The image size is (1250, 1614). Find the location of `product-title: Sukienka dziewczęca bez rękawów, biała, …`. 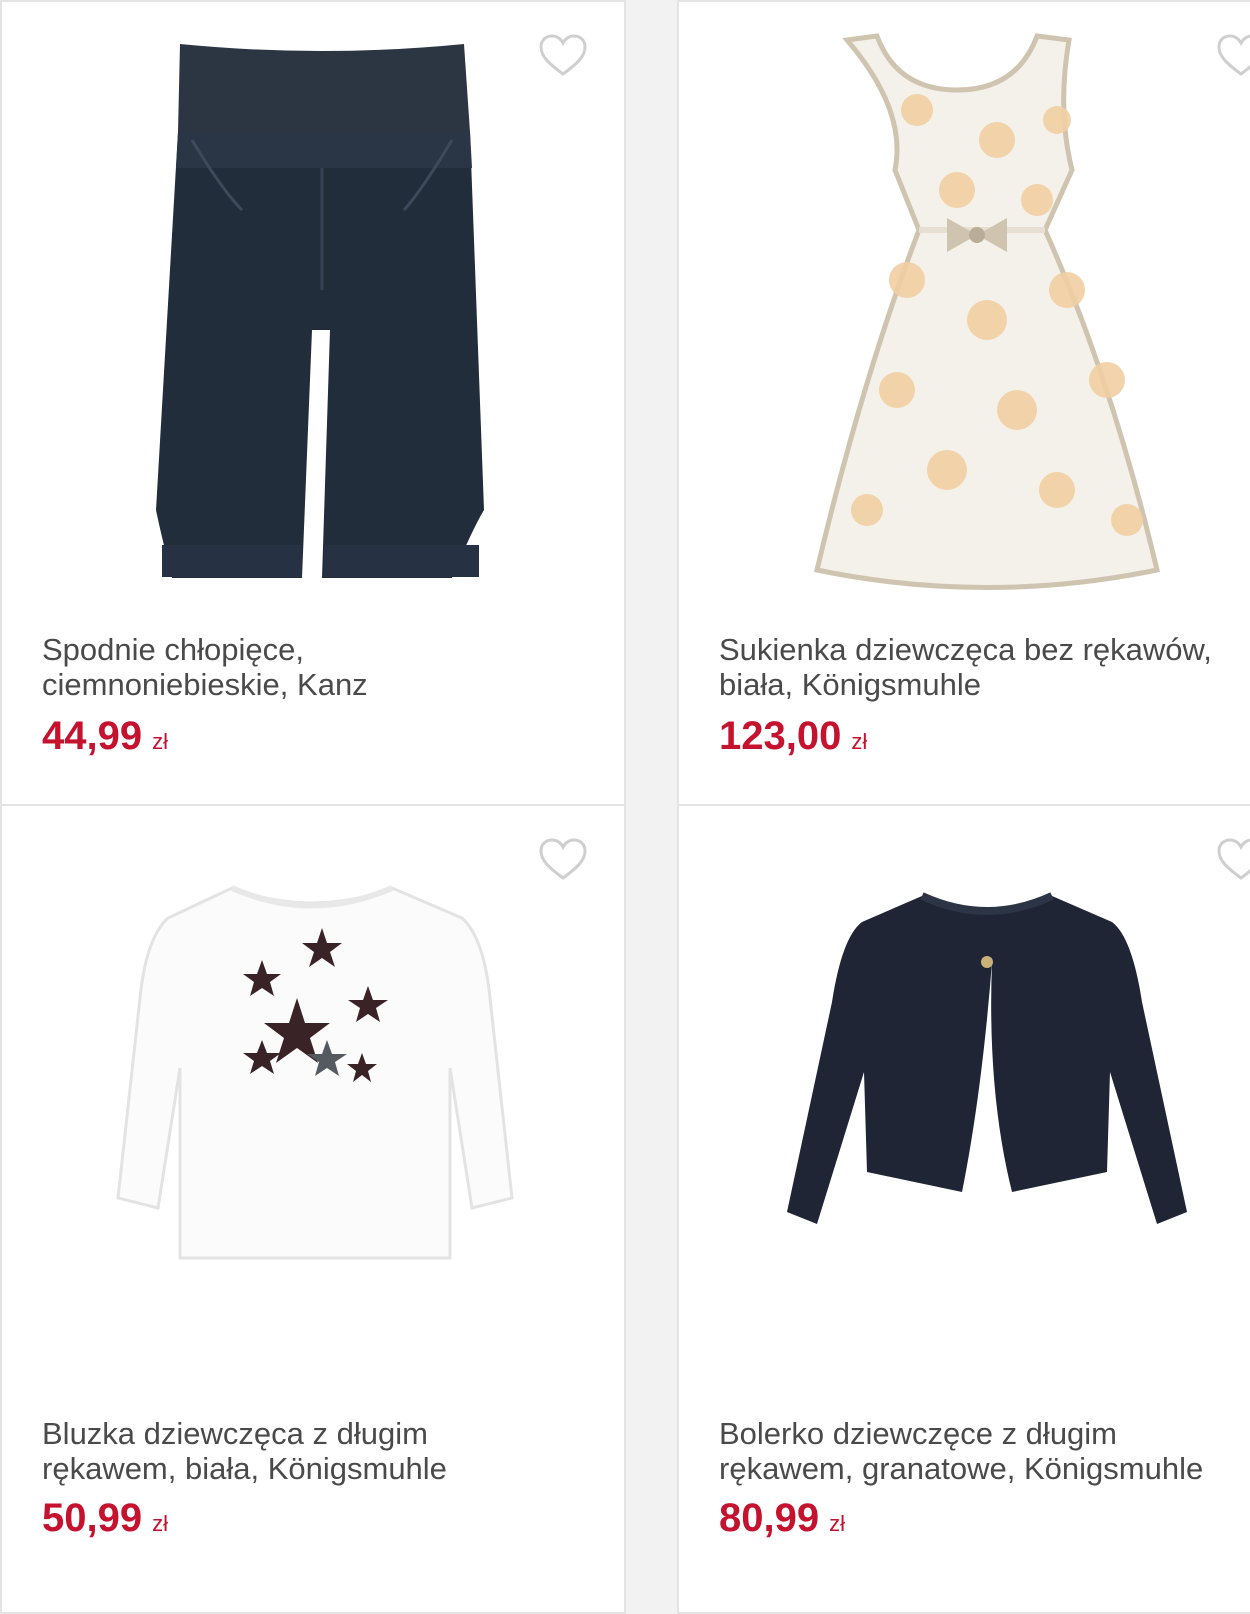

product-title: Sukienka dziewczęca bez rękawów, biała, … is located at coordinates (984, 667).